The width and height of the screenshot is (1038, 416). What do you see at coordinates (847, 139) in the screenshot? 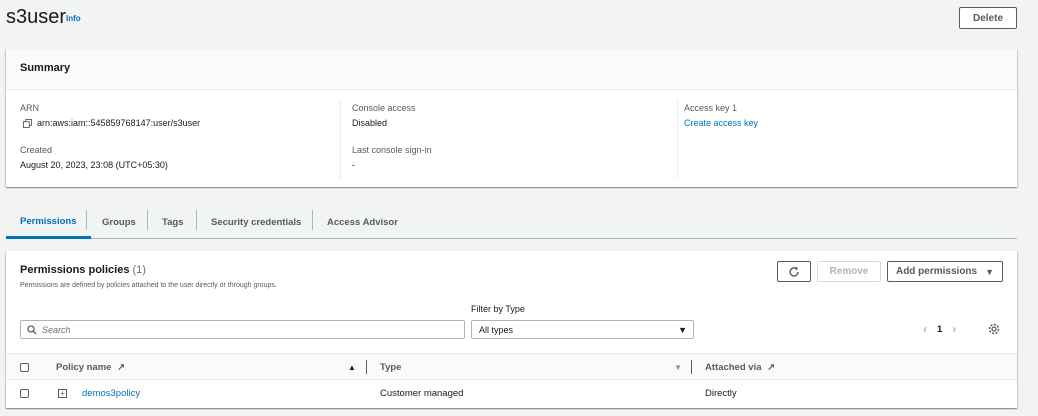
I see `summary-column-access-key: Access key 1 Create access key` at bounding box center [847, 139].